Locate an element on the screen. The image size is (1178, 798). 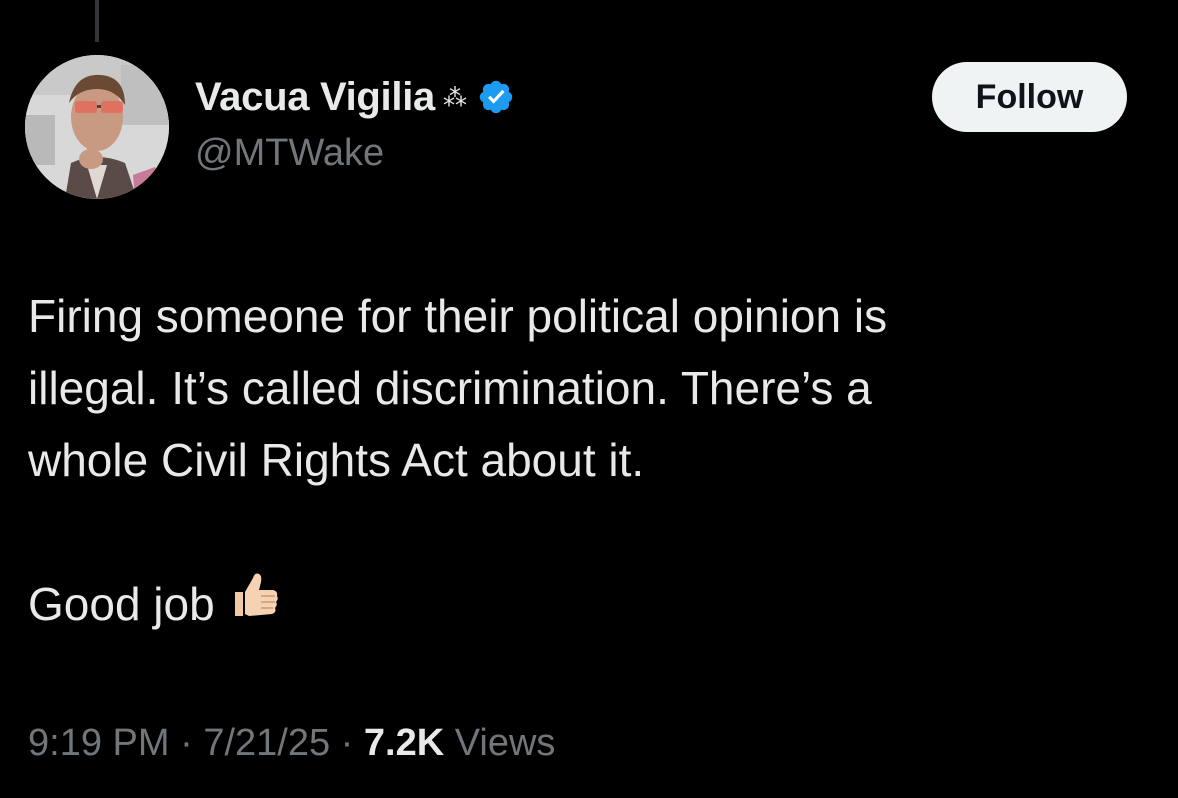
tweet-date: 7/21/25 is located at coordinates (266, 743).